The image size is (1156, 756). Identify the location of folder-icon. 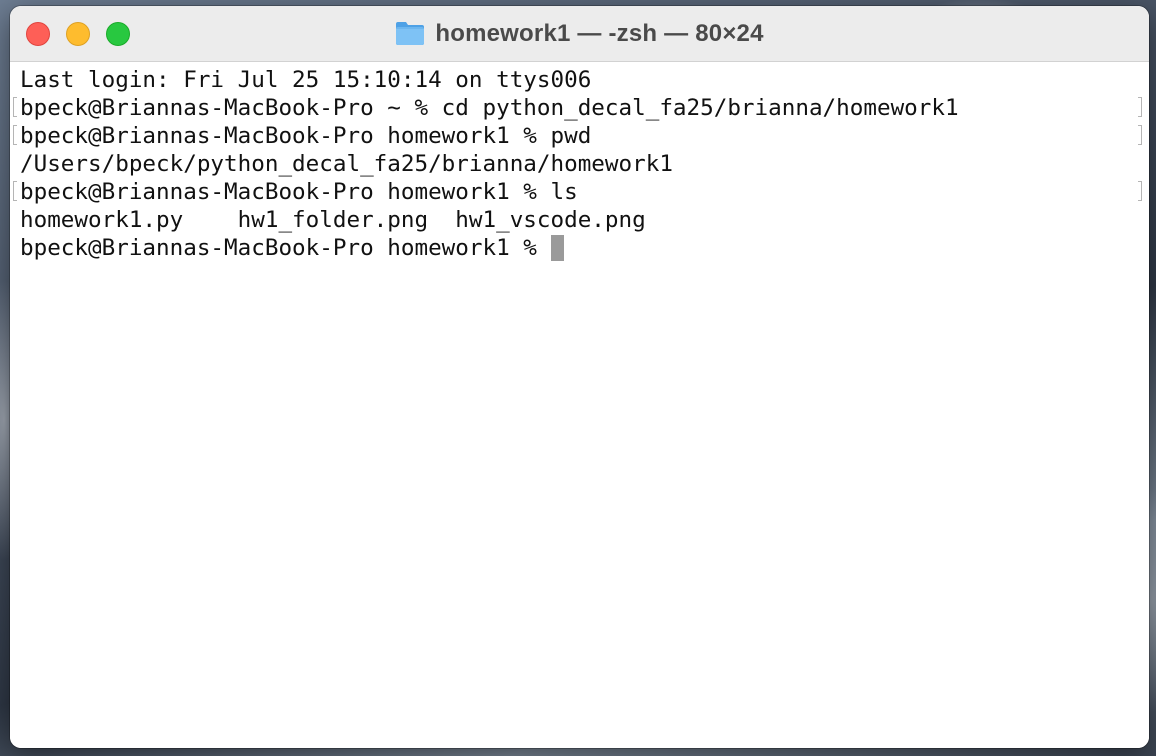
(410, 33).